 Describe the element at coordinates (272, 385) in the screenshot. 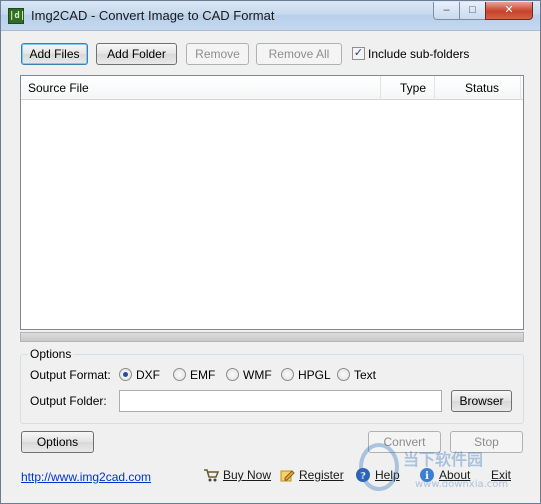

I see `options-group: Options` at that location.